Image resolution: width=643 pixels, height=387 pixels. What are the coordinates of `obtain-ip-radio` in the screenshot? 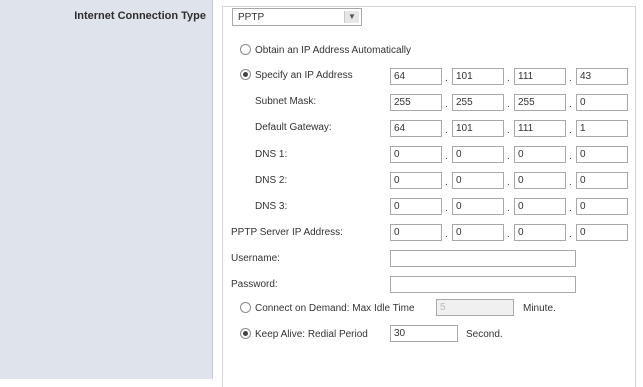 It's located at (245, 49).